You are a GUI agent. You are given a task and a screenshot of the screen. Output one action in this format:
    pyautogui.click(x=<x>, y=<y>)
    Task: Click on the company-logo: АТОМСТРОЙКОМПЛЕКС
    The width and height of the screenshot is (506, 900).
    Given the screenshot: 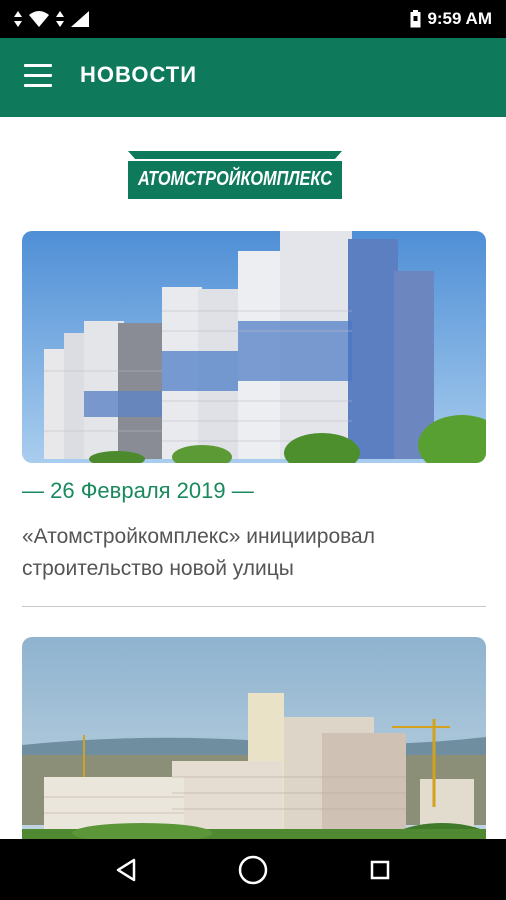 What is the action you would take?
    pyautogui.click(x=235, y=175)
    